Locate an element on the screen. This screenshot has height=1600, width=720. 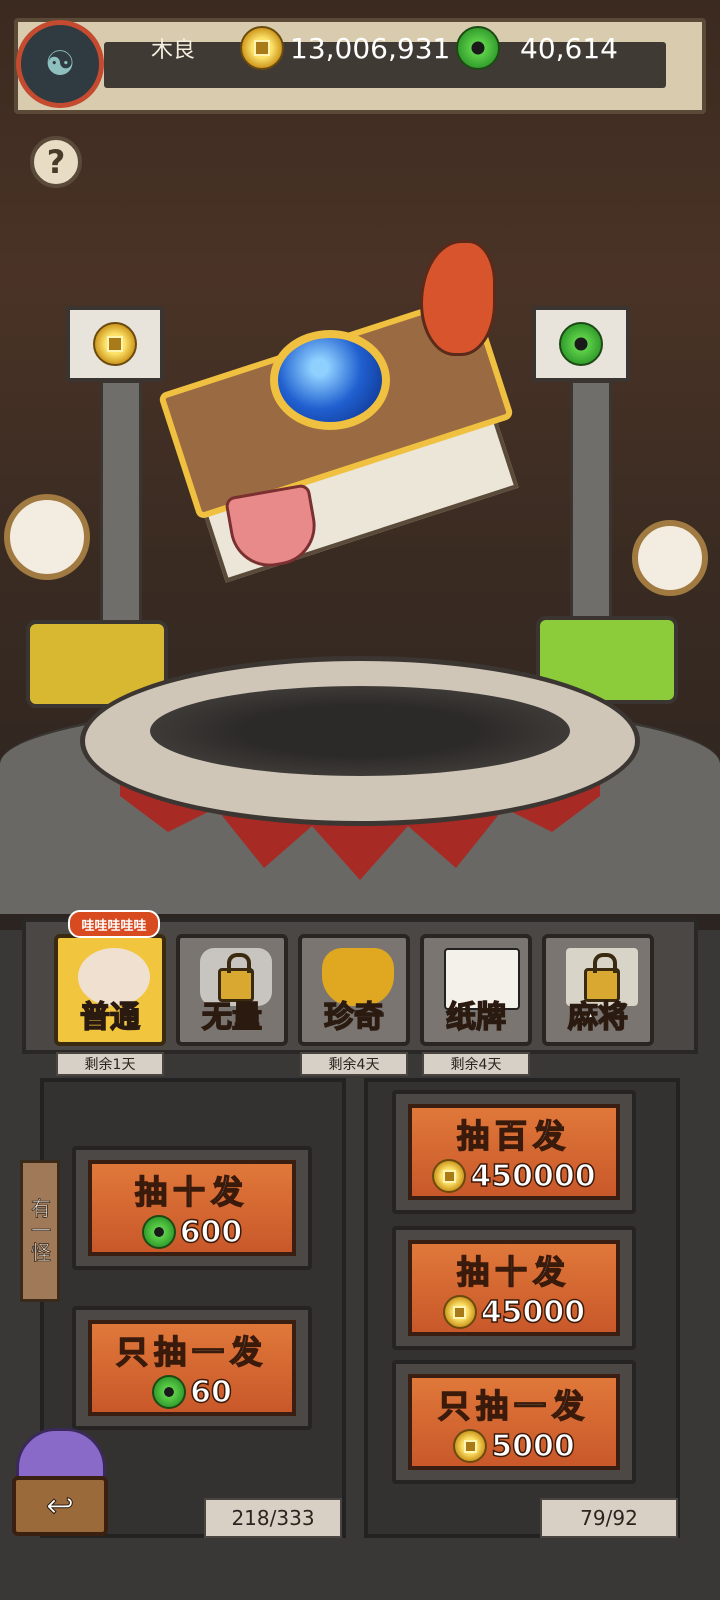
remaining-normal: 剩余1天 is located at coordinates (110, 1064).